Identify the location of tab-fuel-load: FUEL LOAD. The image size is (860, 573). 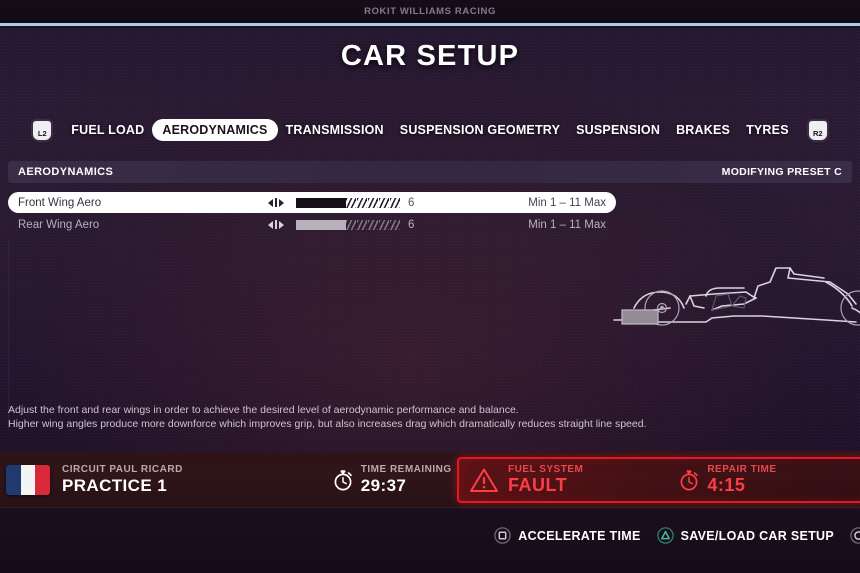
(107, 130).